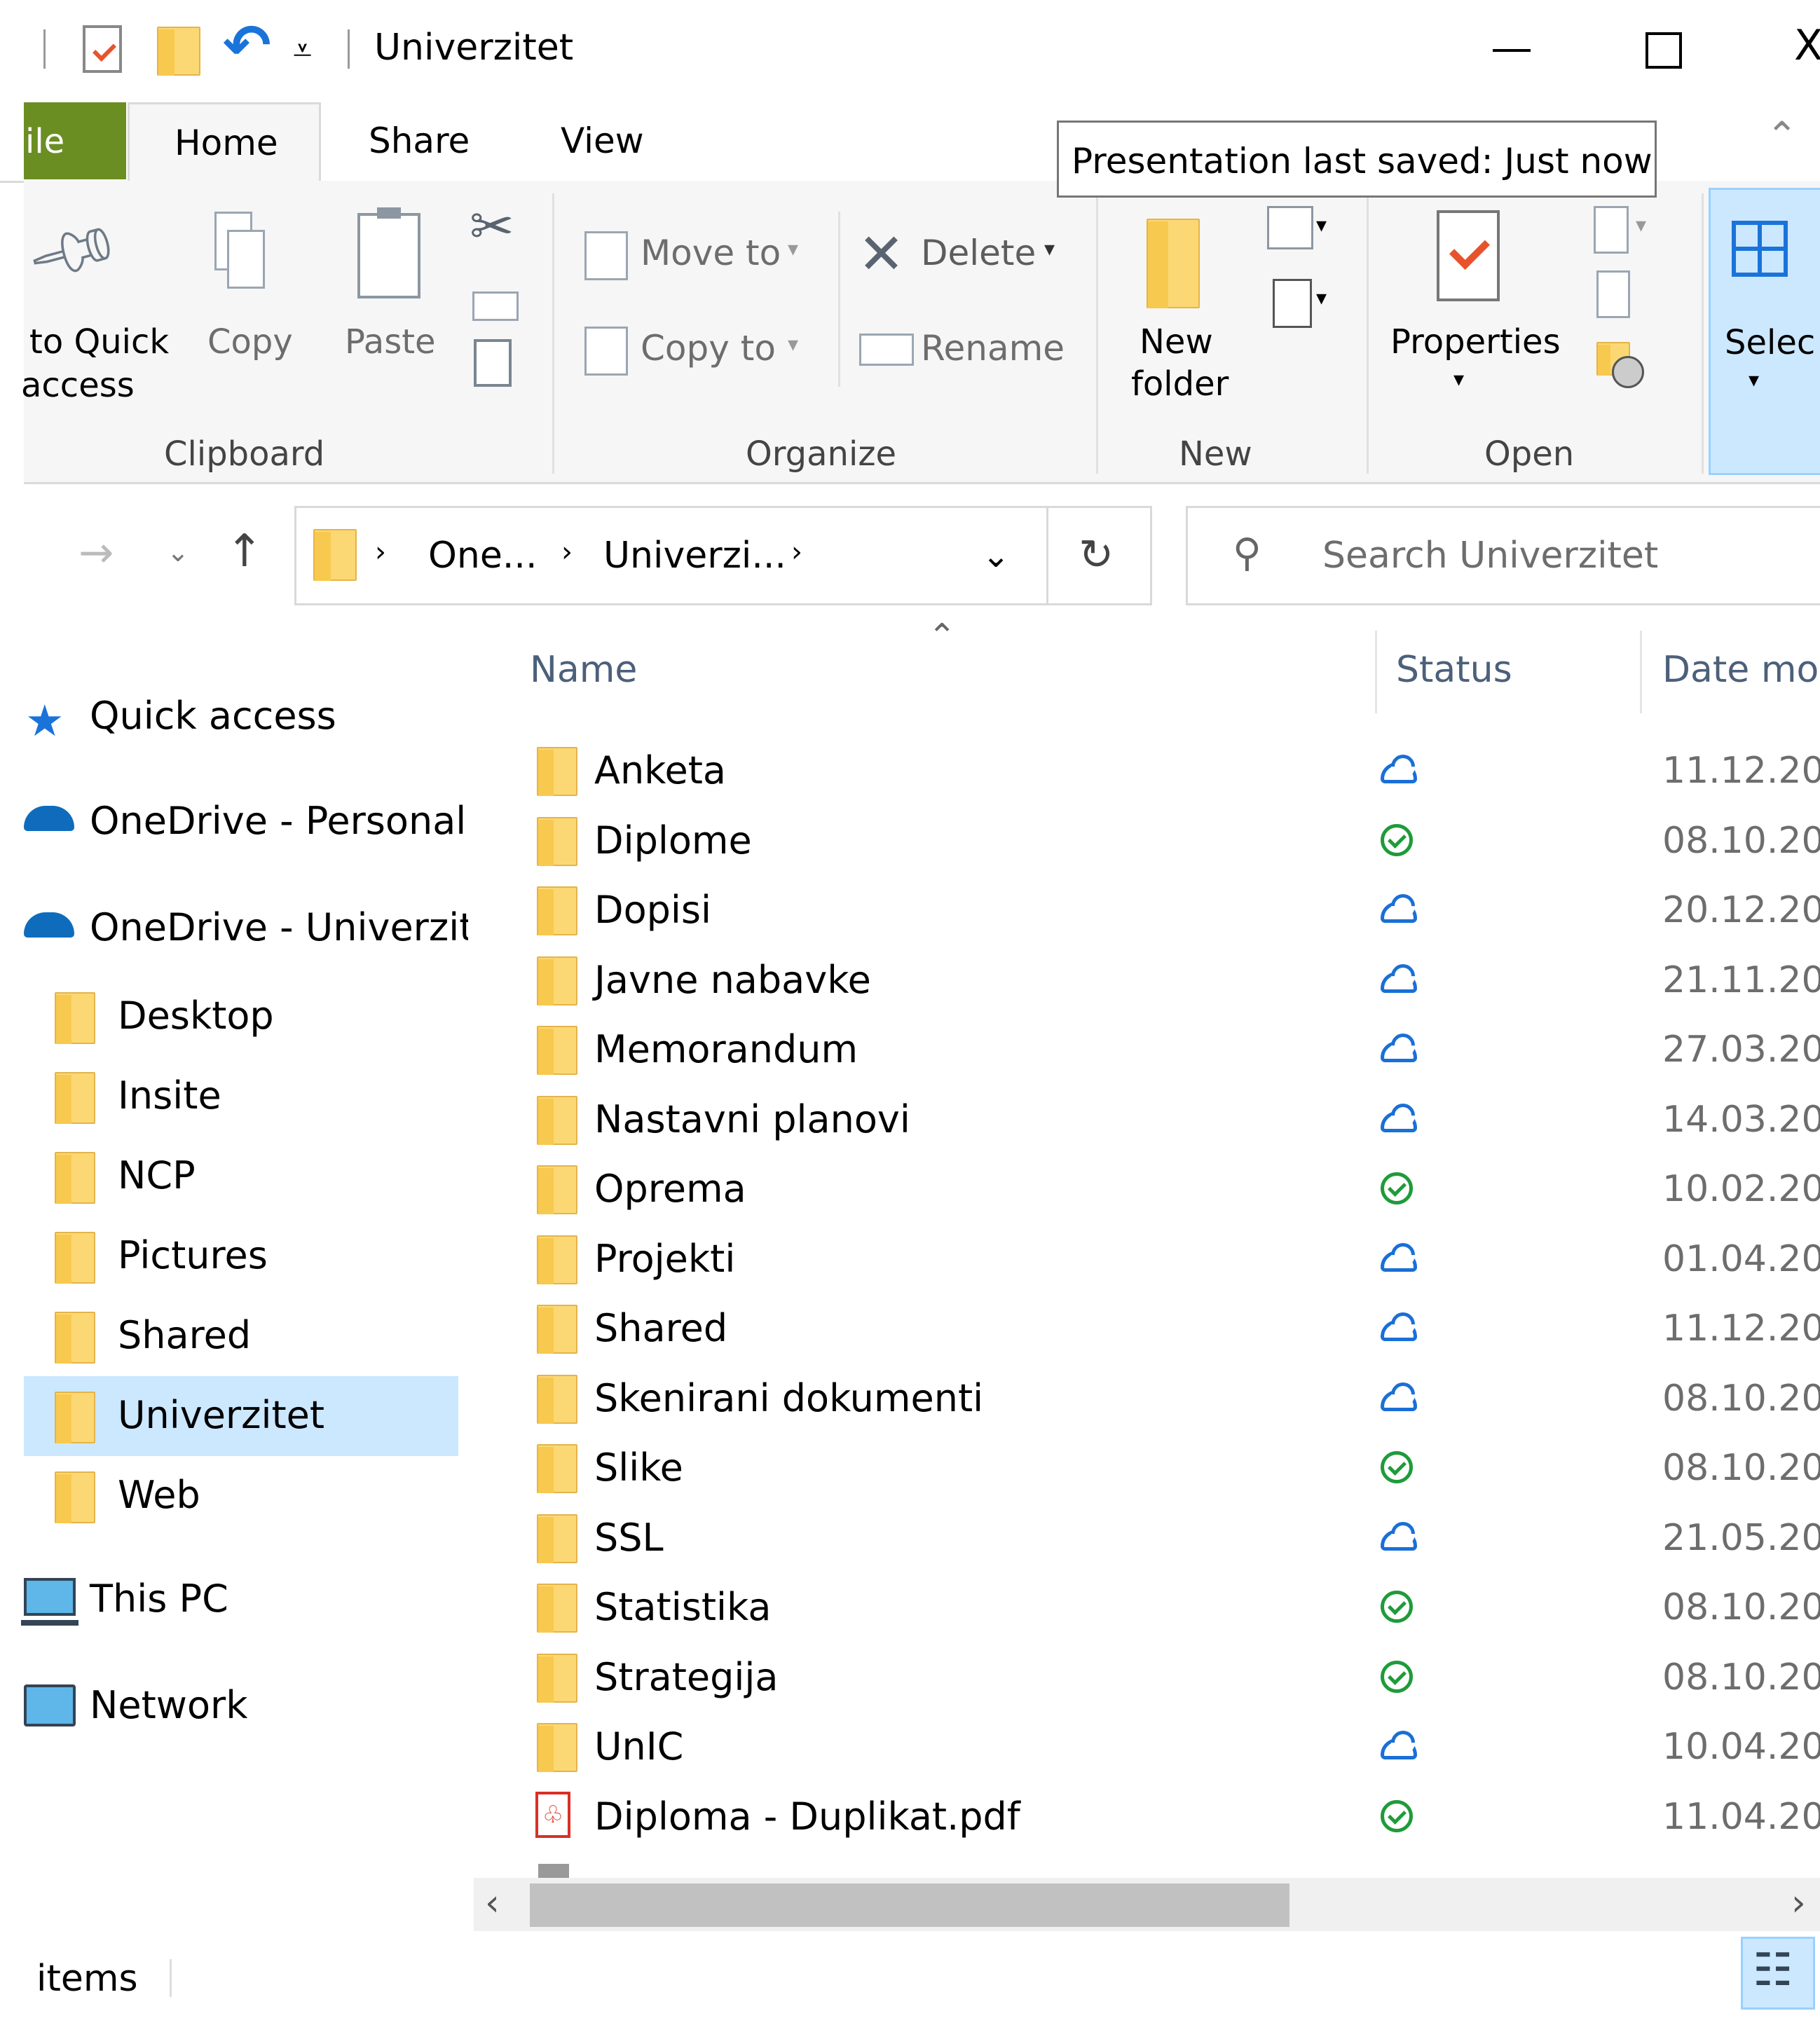  I want to click on open-icon, so click(1612, 230).